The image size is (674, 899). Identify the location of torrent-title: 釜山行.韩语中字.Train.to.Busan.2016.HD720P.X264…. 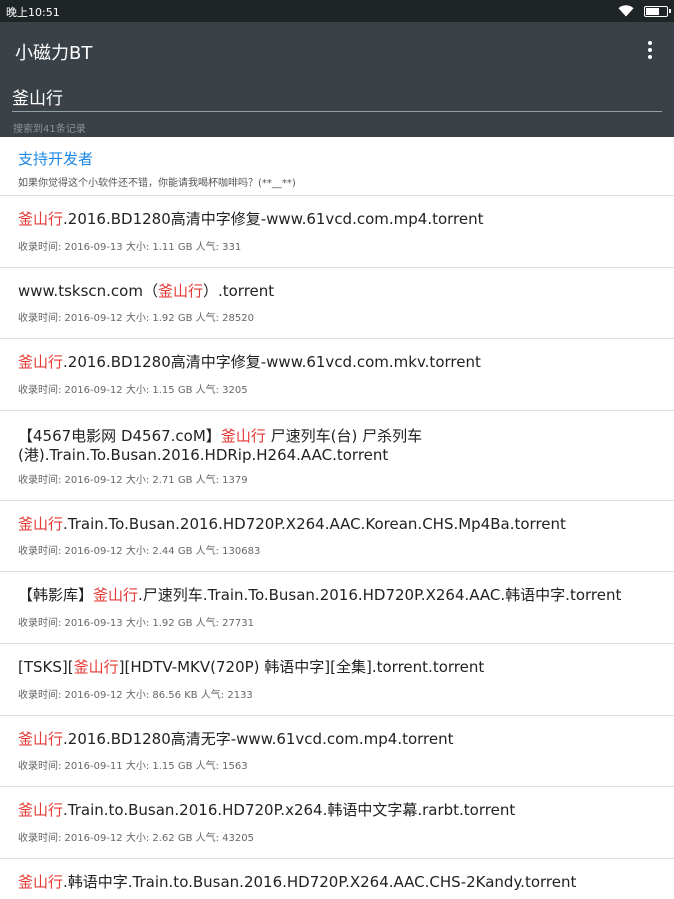
(331, 882).